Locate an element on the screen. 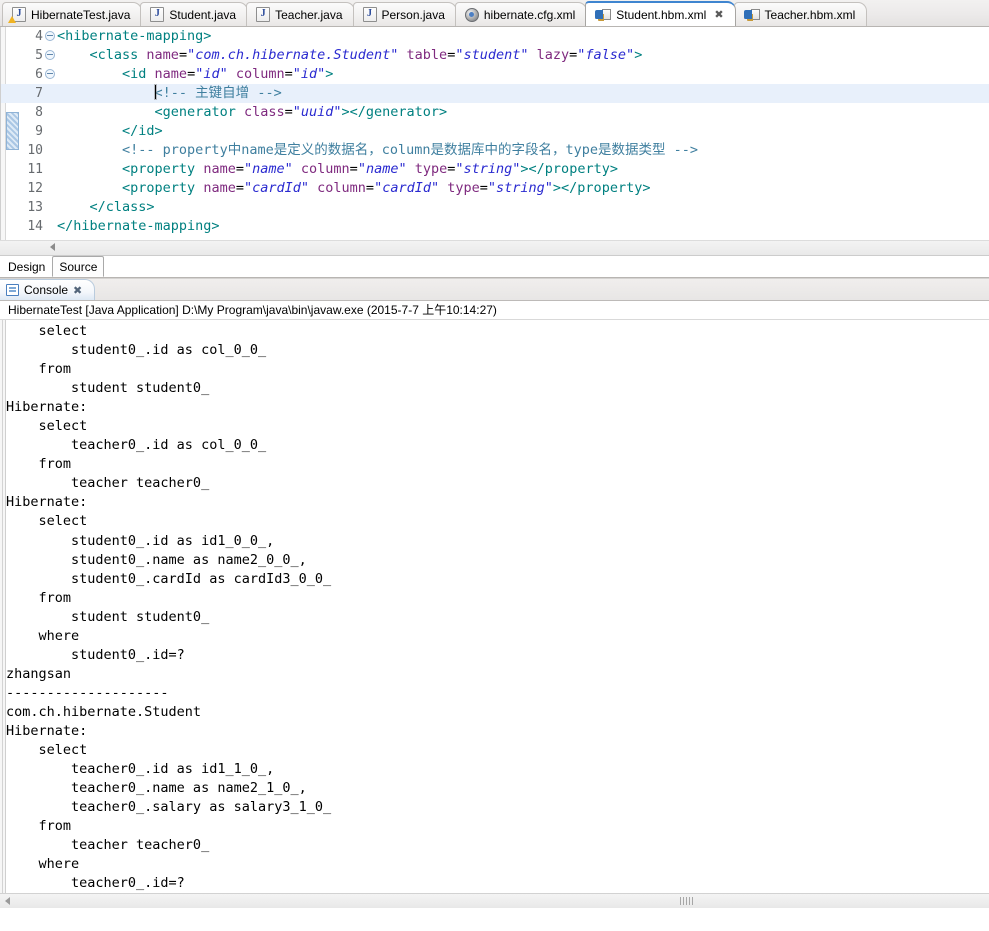 The image size is (989, 931). token-attr: lazy is located at coordinates (553, 55).